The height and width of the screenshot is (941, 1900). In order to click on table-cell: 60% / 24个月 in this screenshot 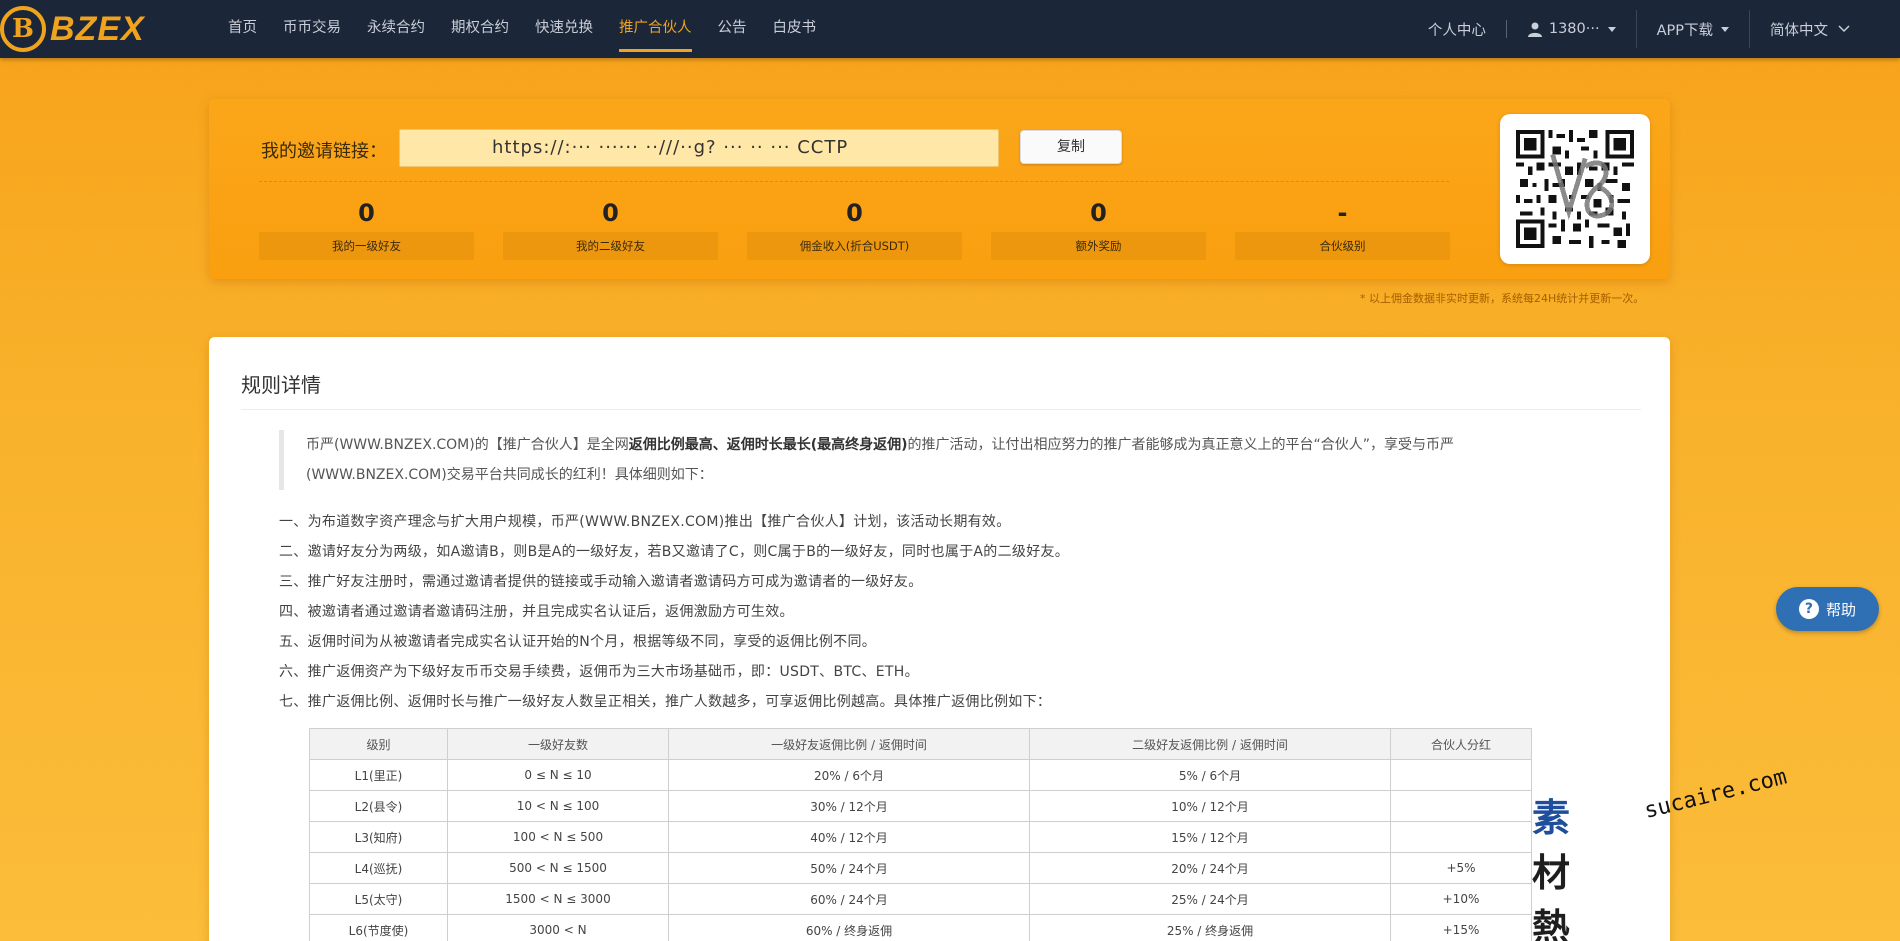, I will do `click(849, 899)`.